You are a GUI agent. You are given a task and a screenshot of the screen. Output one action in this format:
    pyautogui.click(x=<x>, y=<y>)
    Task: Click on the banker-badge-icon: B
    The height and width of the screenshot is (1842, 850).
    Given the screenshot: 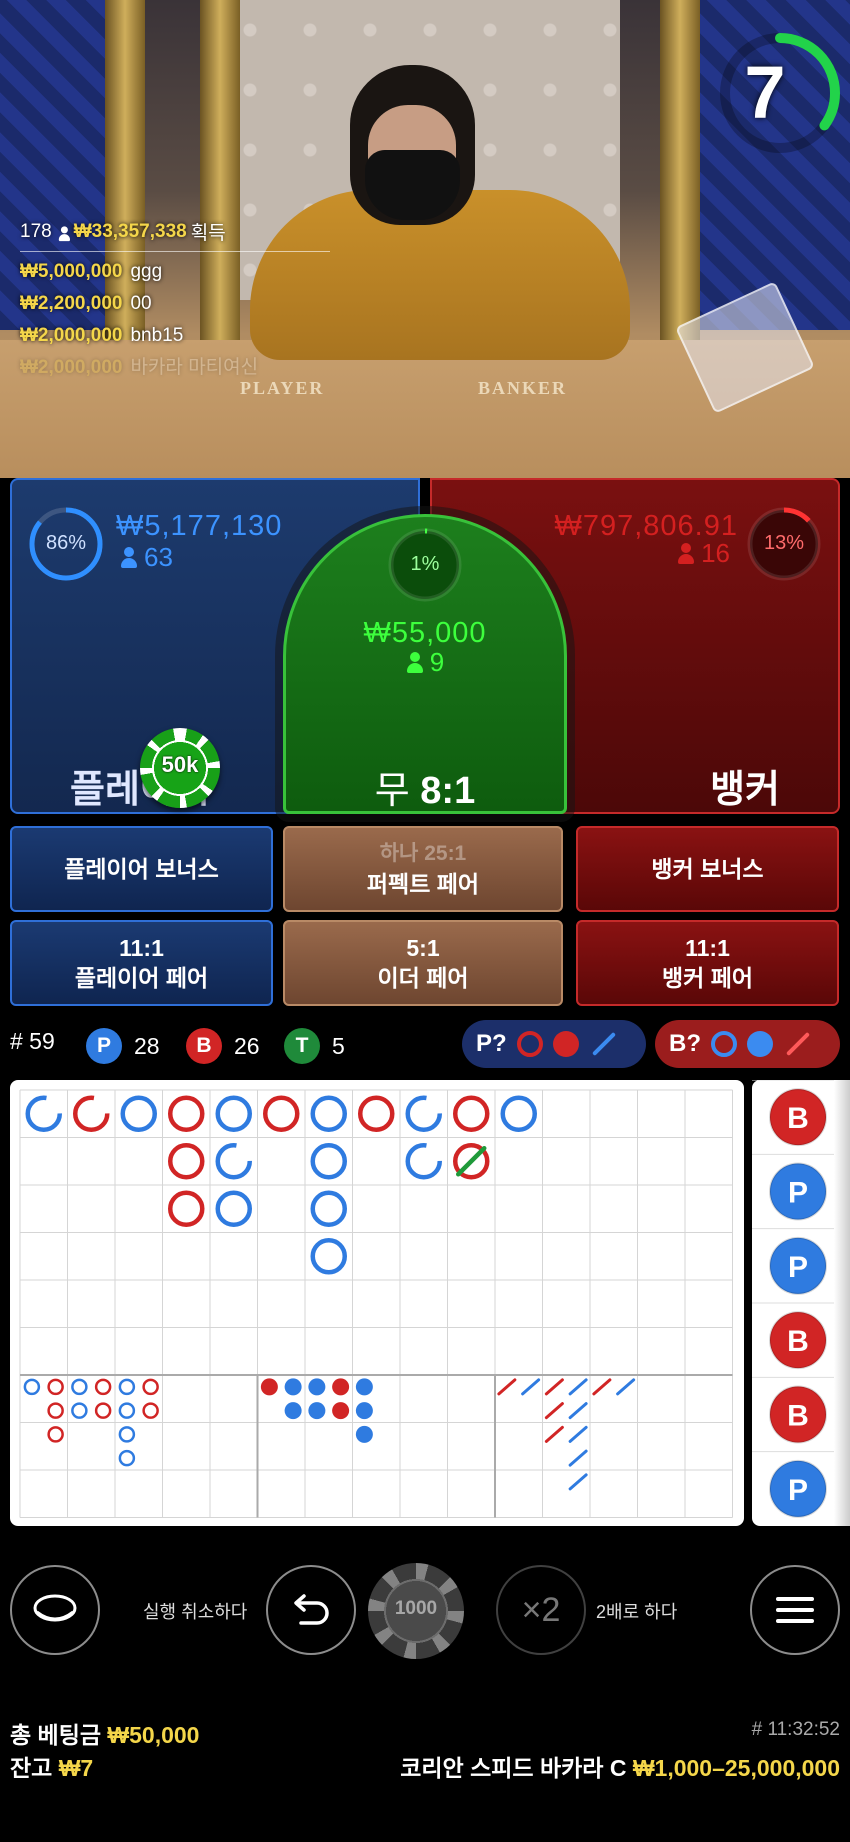 What is the action you would take?
    pyautogui.click(x=204, y=1046)
    